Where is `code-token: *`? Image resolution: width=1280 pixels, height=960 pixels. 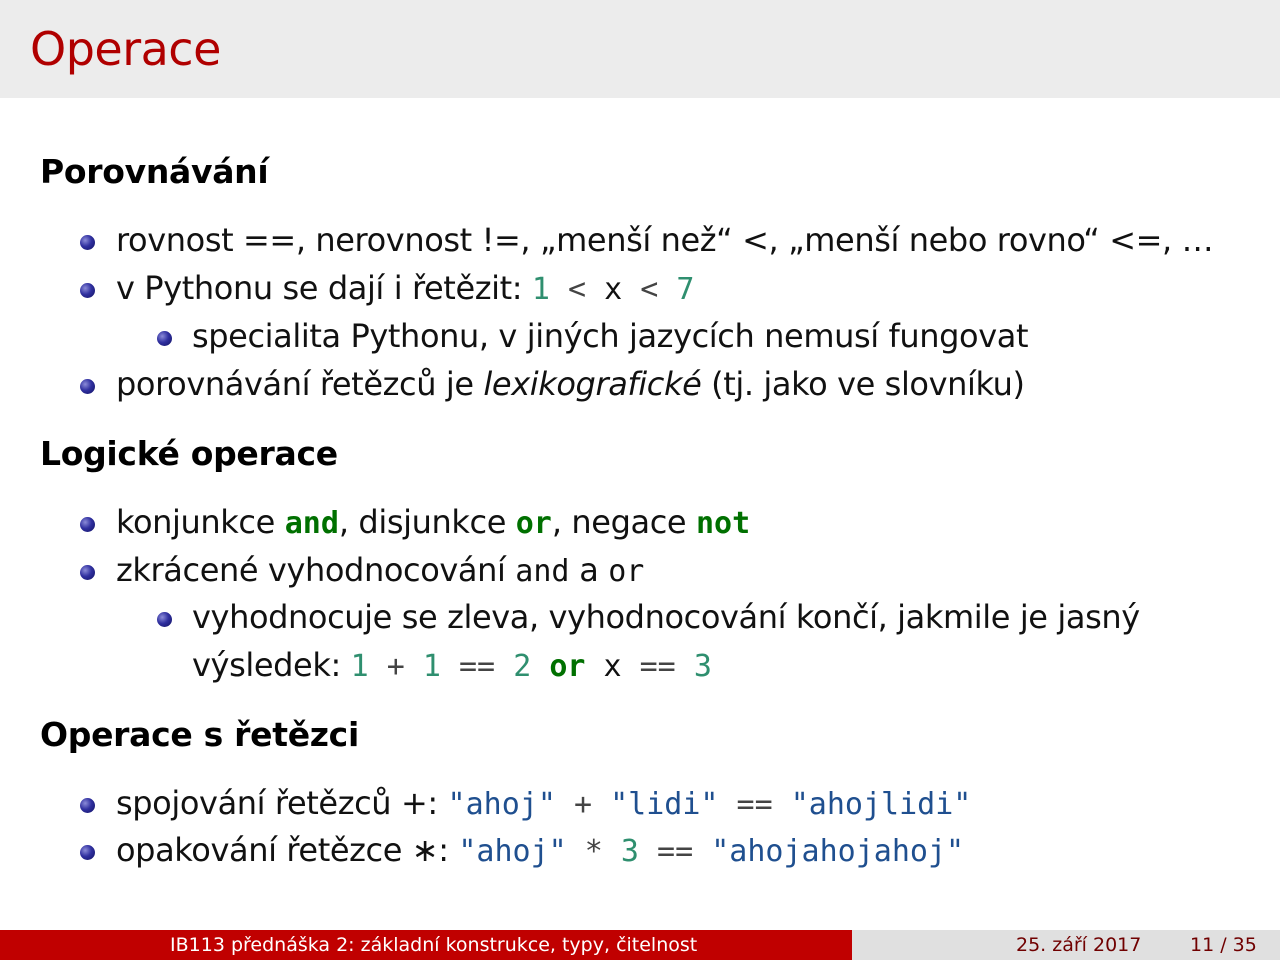
code-token: * is located at coordinates (593, 851).